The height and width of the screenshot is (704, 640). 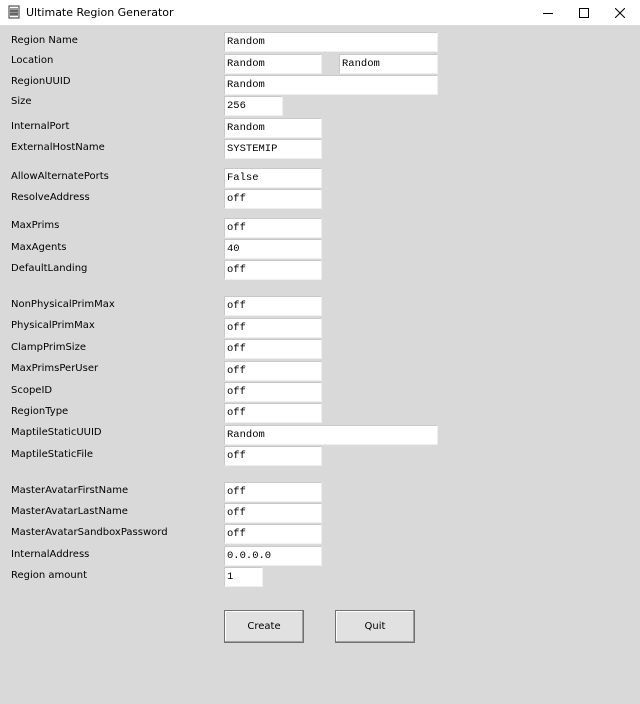 What do you see at coordinates (273, 534) in the screenshot?
I see `master-avatar-sandbox-password-input` at bounding box center [273, 534].